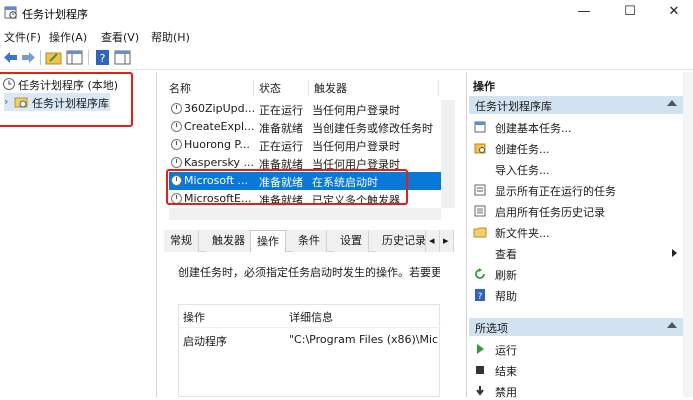 Image resolution: width=693 pixels, height=400 pixels. What do you see at coordinates (576, 105) in the screenshot?
I see `section-task-library: 任务计划程序库` at bounding box center [576, 105].